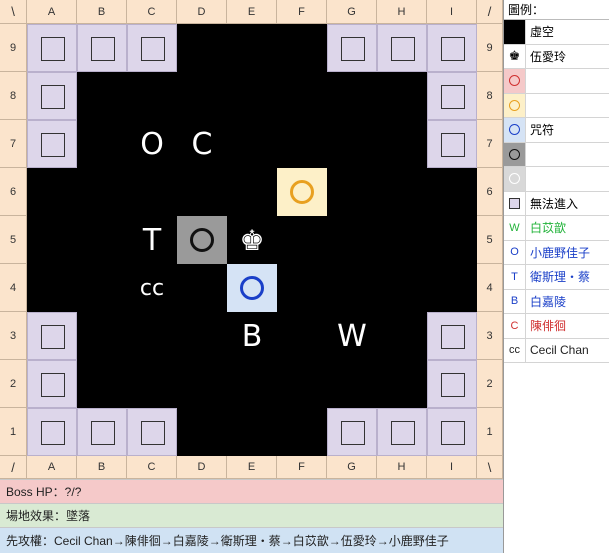 This screenshot has height=553, width=609. I want to click on talisman-cell, so click(202, 240).